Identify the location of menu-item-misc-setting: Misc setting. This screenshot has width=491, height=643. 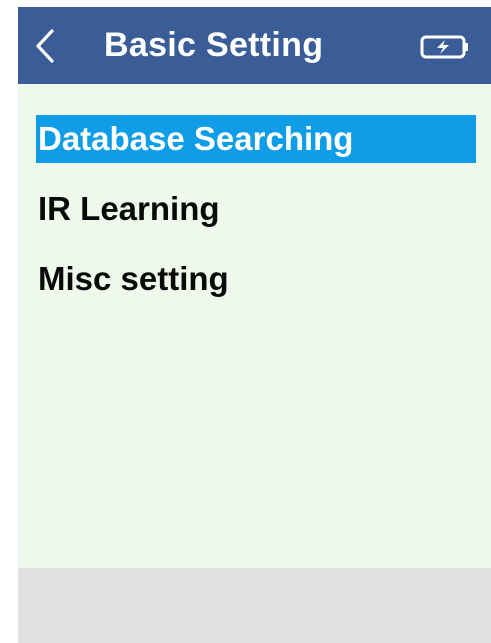
(256, 279).